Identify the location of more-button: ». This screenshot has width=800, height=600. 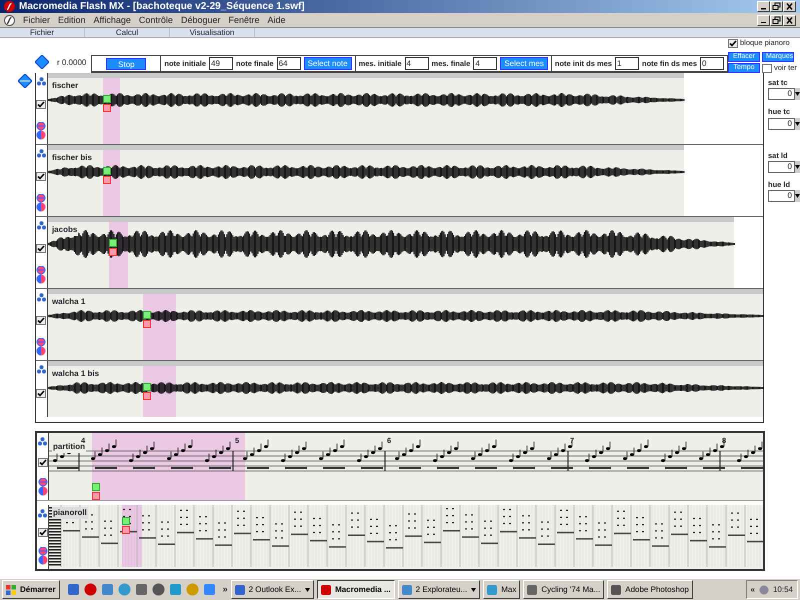
(225, 589).